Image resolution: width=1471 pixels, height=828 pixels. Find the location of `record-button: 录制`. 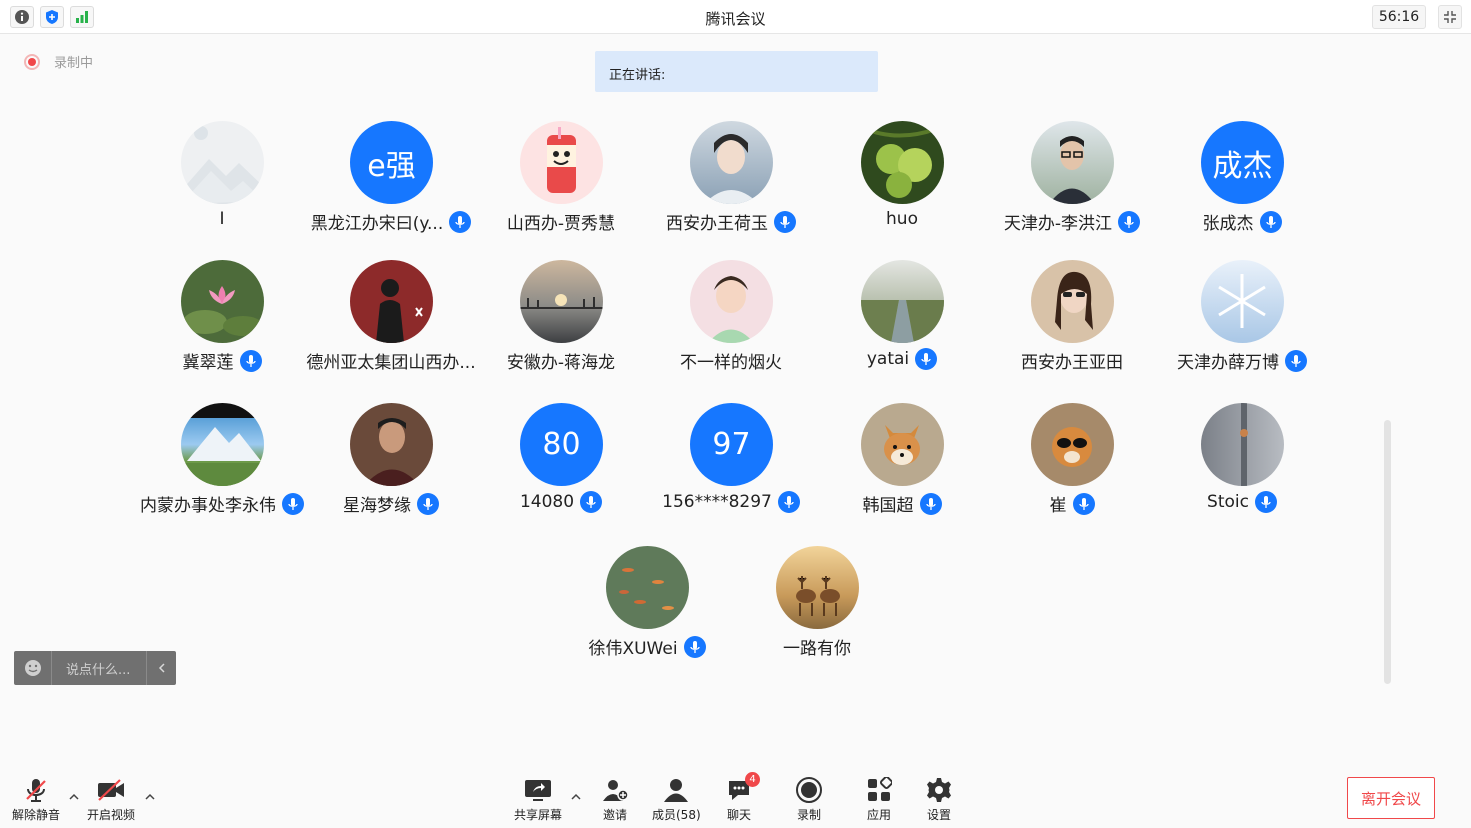

record-button: 录制 is located at coordinates (809, 799).